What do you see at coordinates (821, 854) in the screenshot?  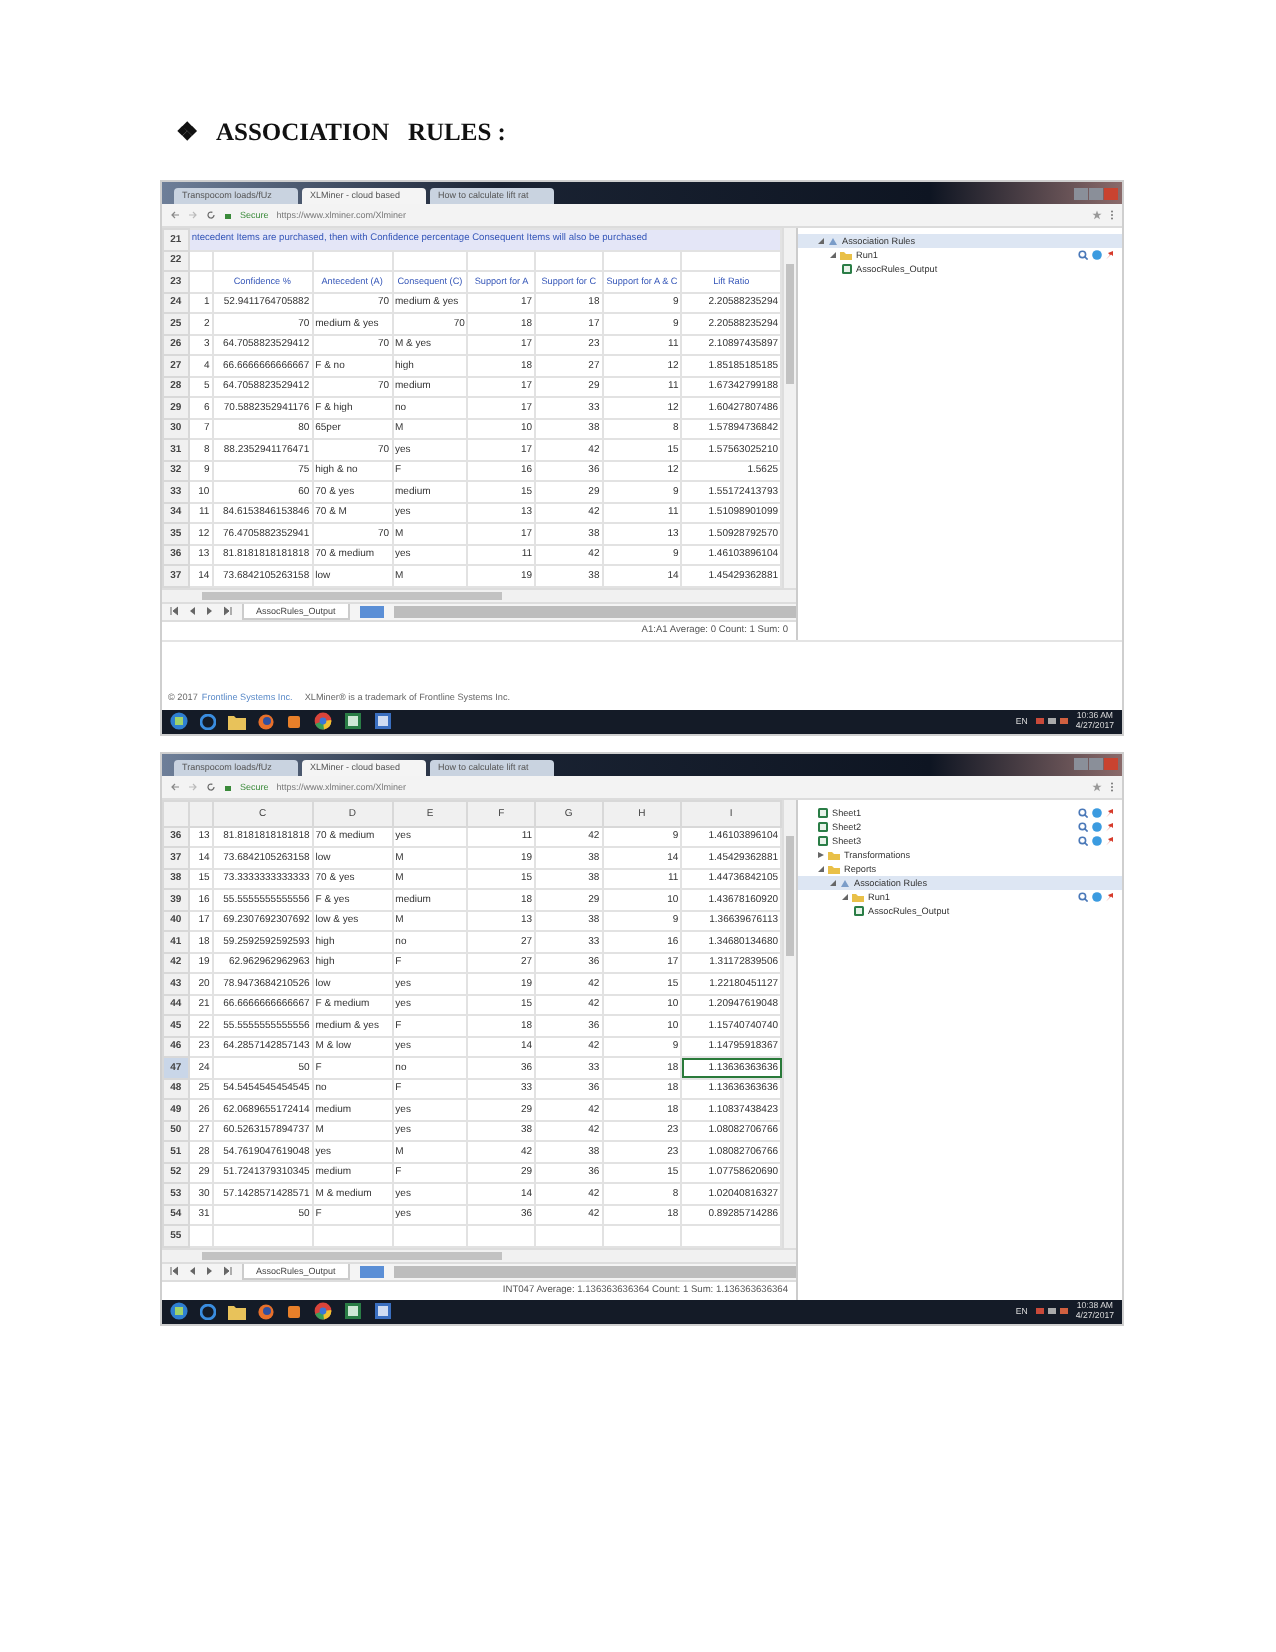 I see `collapsed-arrow-icon` at bounding box center [821, 854].